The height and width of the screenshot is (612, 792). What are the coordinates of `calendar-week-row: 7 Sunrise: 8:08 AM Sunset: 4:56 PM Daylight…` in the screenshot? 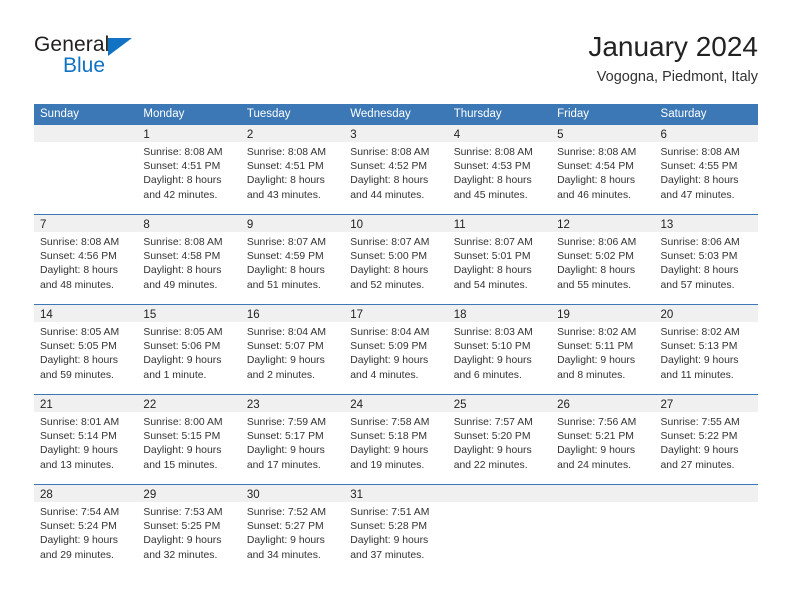 It's located at (396, 259).